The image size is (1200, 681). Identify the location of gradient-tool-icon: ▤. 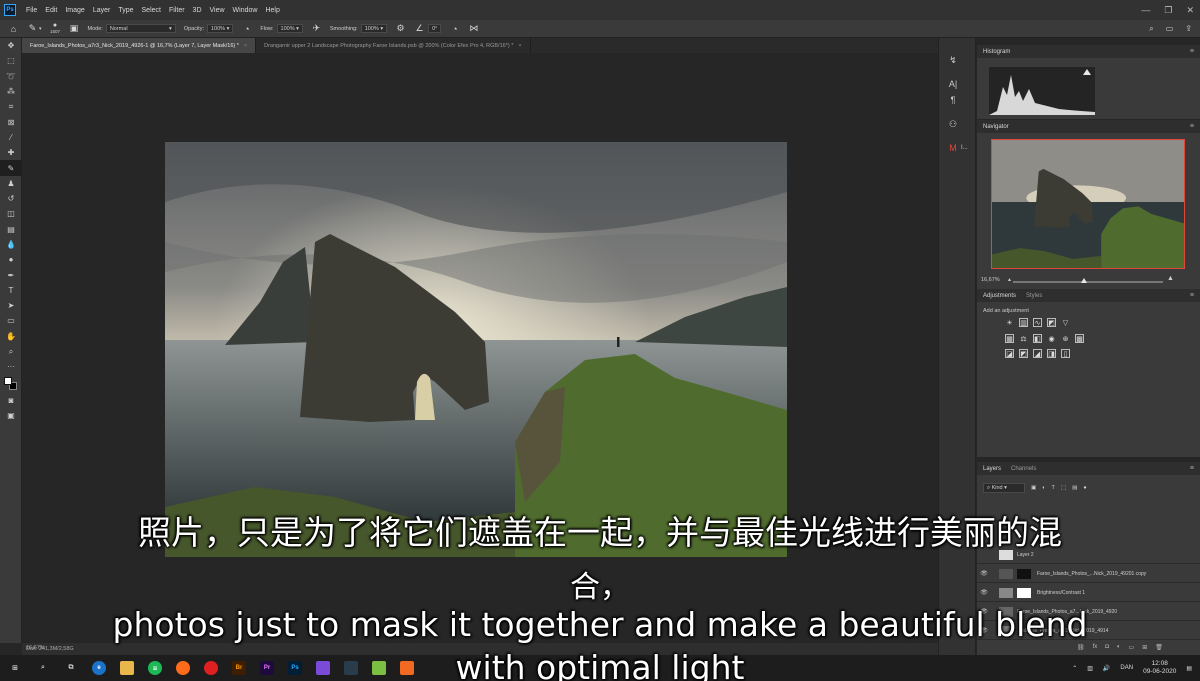
(11, 229).